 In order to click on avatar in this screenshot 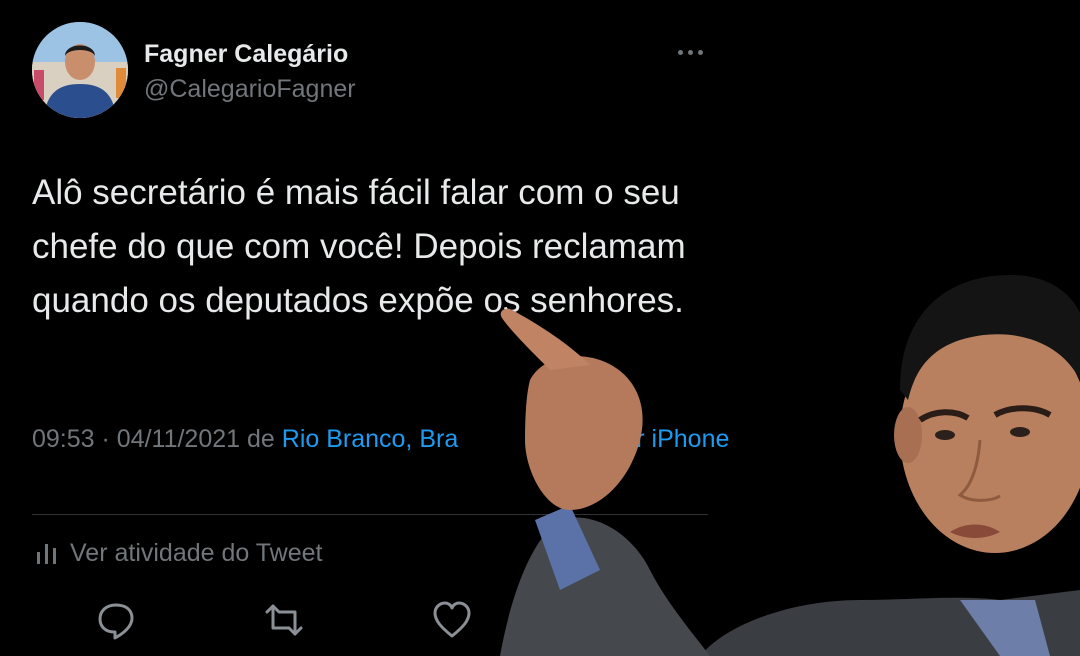, I will do `click(80, 70)`.